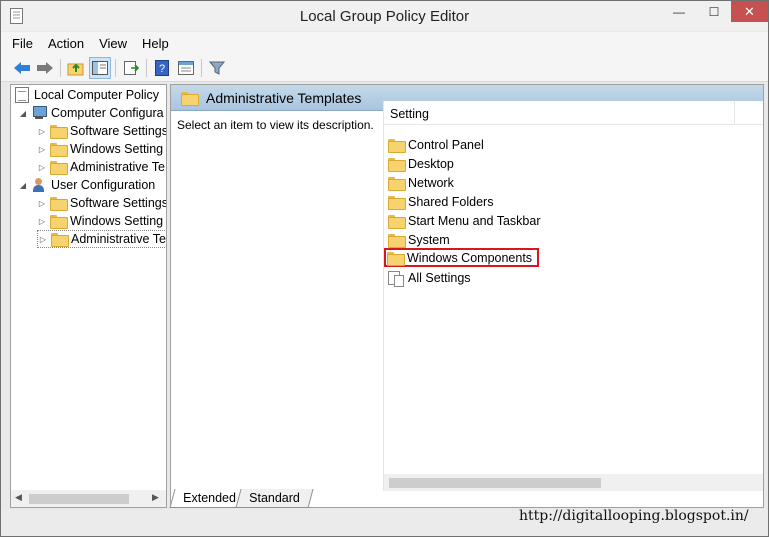 This screenshot has width=769, height=537. What do you see at coordinates (97, 95) in the screenshot?
I see `tree-item-label: Local Computer Policy` at bounding box center [97, 95].